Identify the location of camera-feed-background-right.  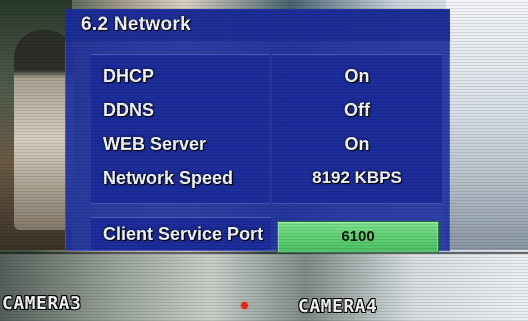
(487, 125).